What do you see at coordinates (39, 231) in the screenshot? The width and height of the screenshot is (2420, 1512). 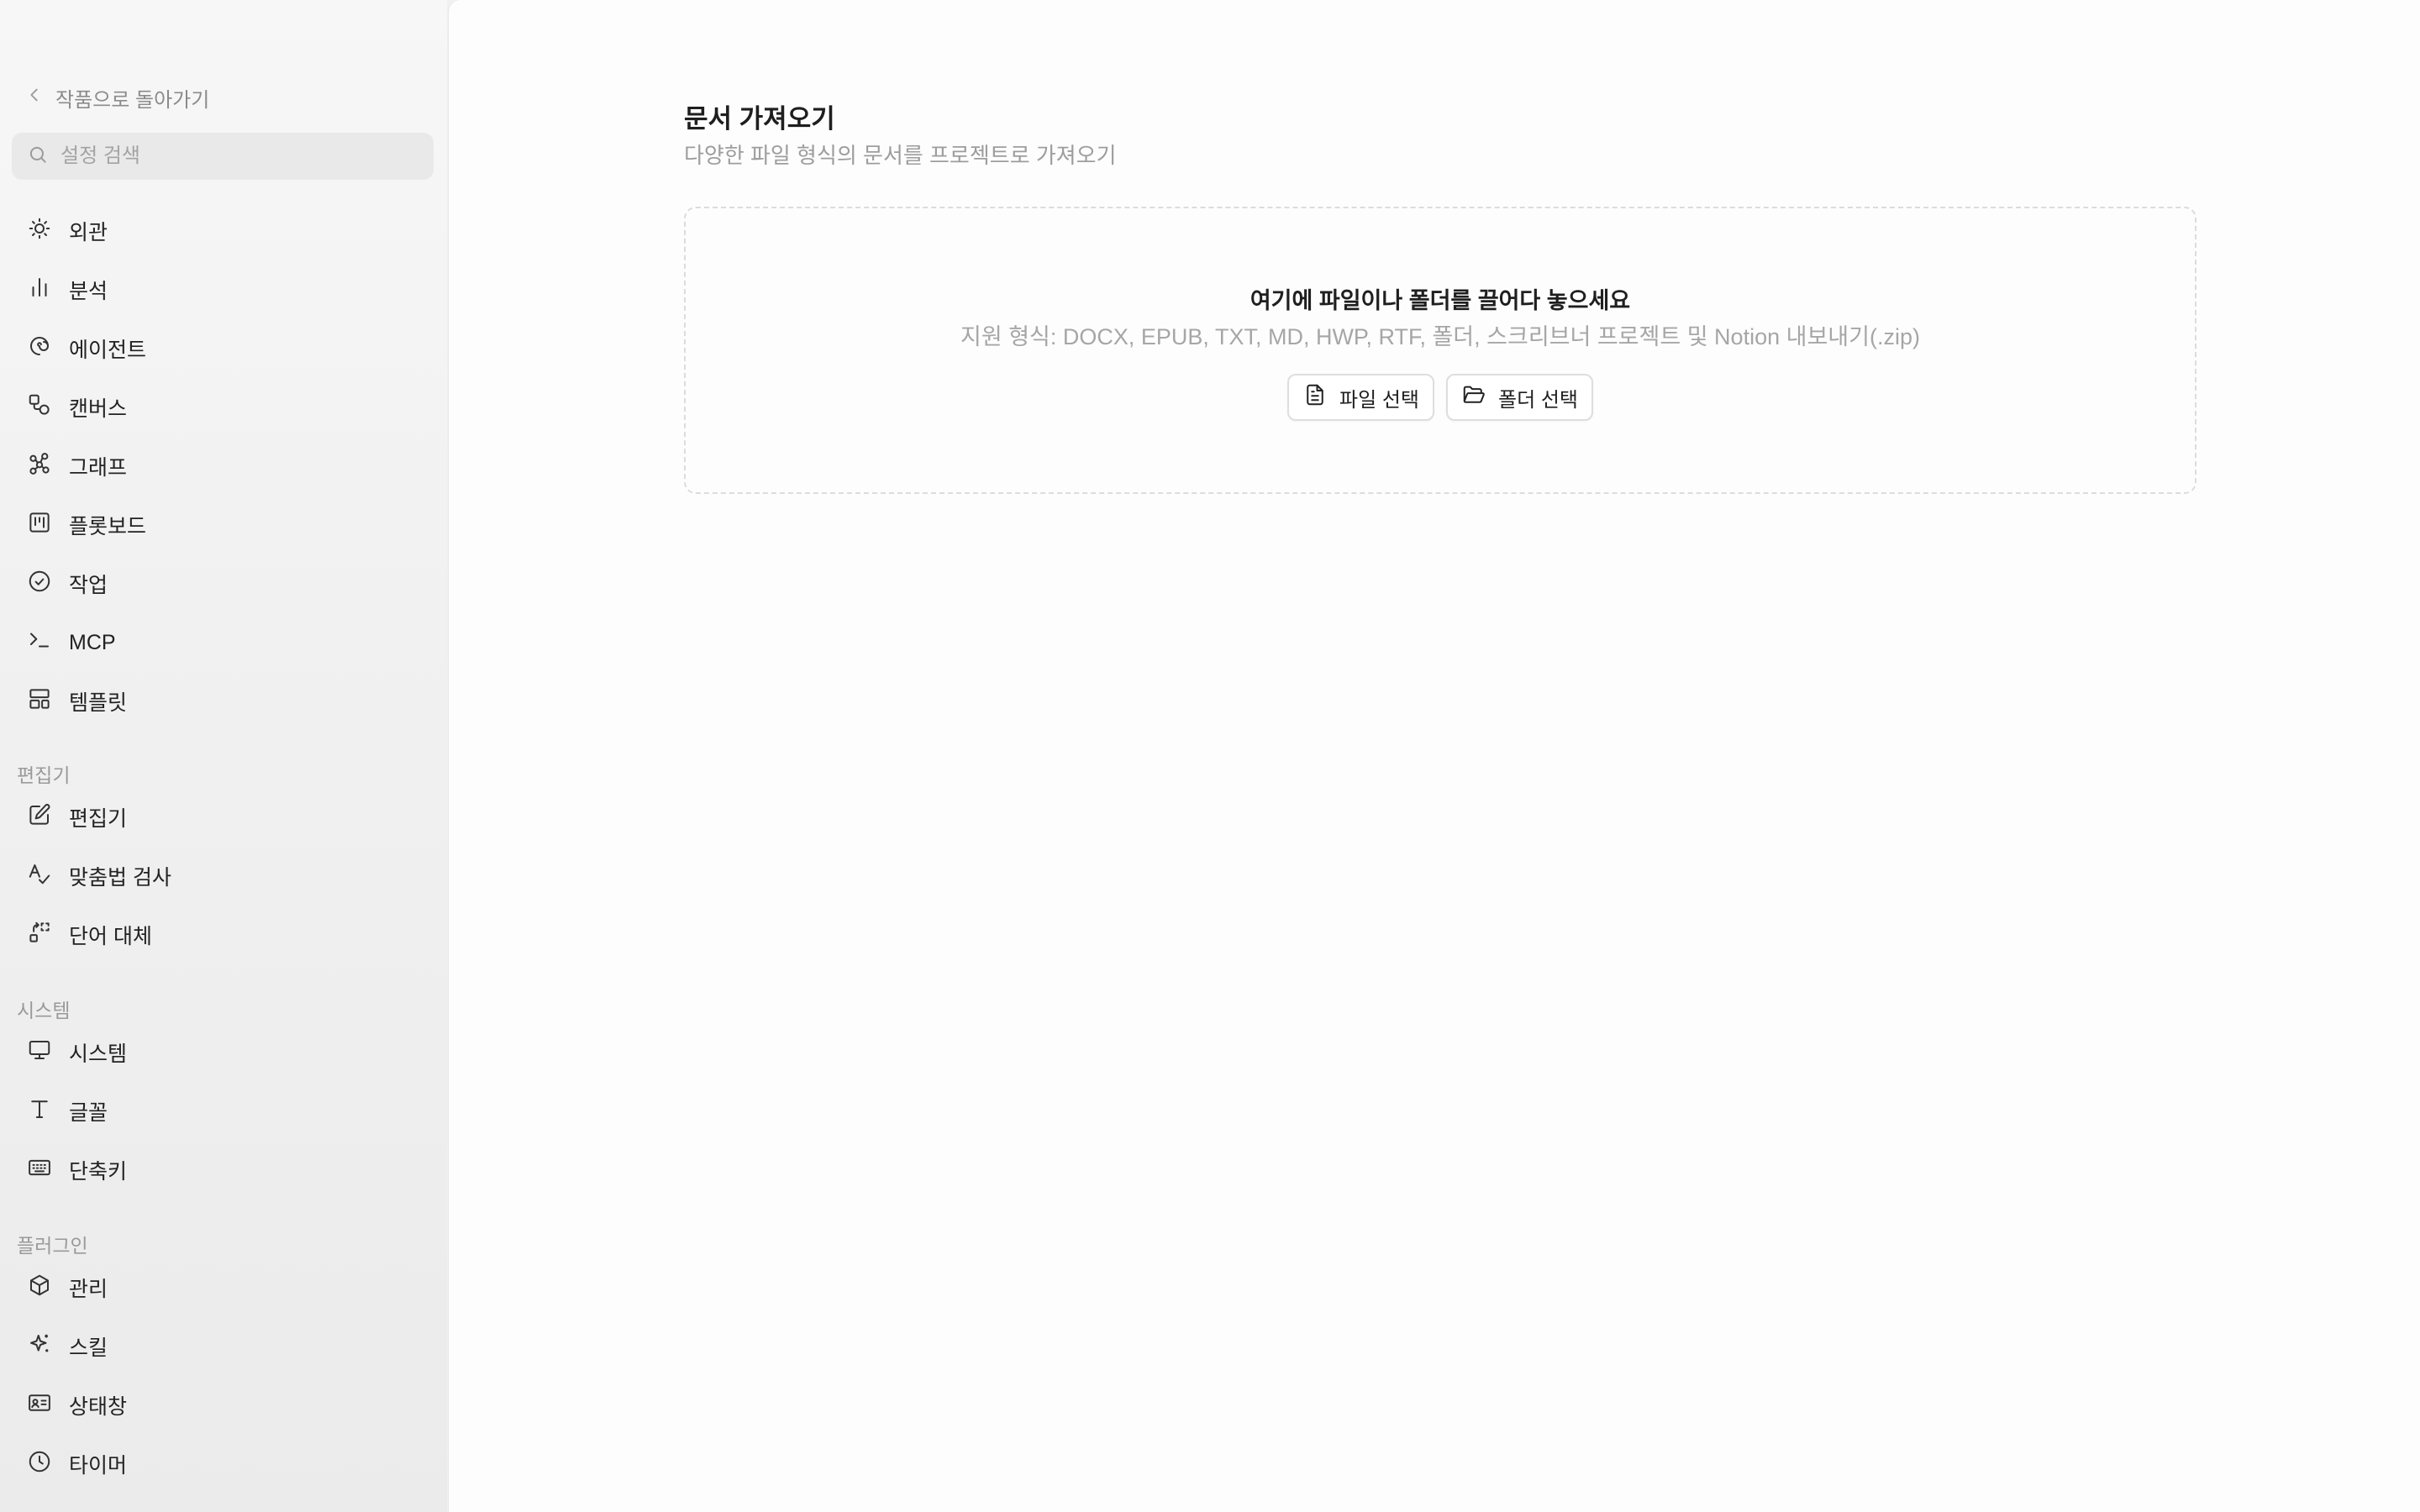 I see `sun-icon` at bounding box center [39, 231].